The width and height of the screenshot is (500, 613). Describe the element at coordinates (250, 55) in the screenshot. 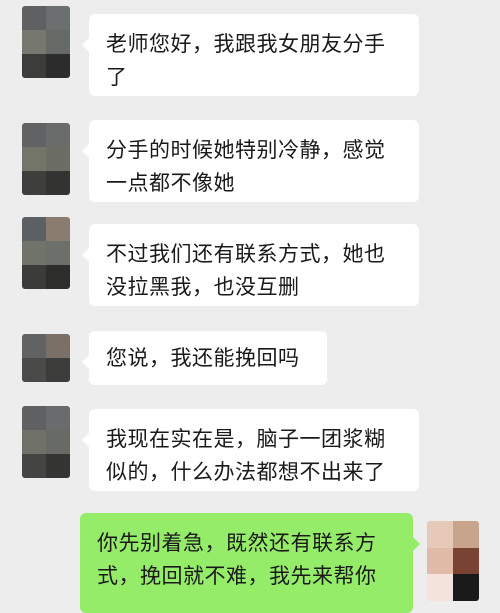

I see `message-bubble: 老师您好，我跟我女朋友分手 了` at that location.